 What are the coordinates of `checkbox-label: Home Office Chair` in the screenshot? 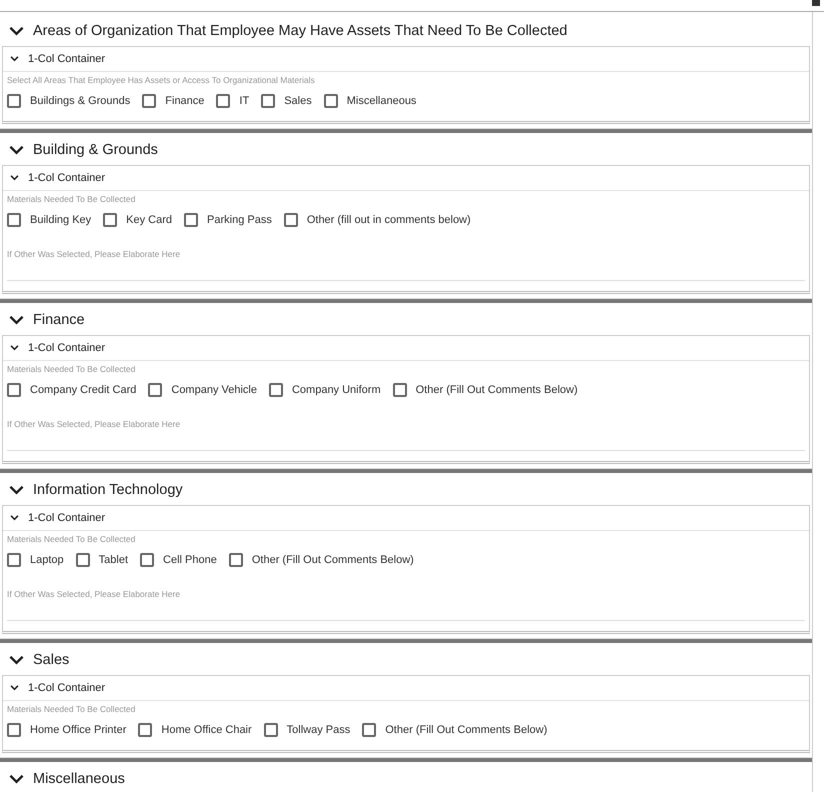 It's located at (206, 730).